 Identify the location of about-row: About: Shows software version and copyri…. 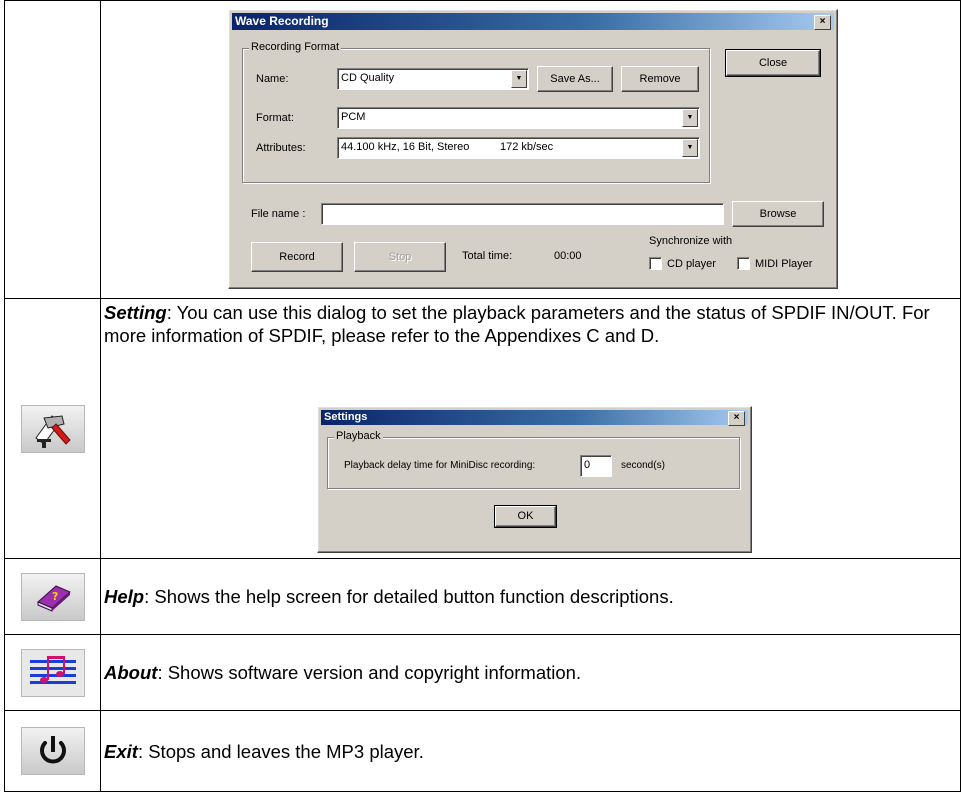
(482, 672).